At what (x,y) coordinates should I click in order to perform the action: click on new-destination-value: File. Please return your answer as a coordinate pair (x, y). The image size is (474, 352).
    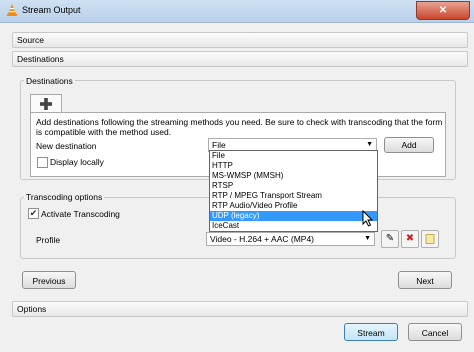
    Looking at the image, I should click on (219, 145).